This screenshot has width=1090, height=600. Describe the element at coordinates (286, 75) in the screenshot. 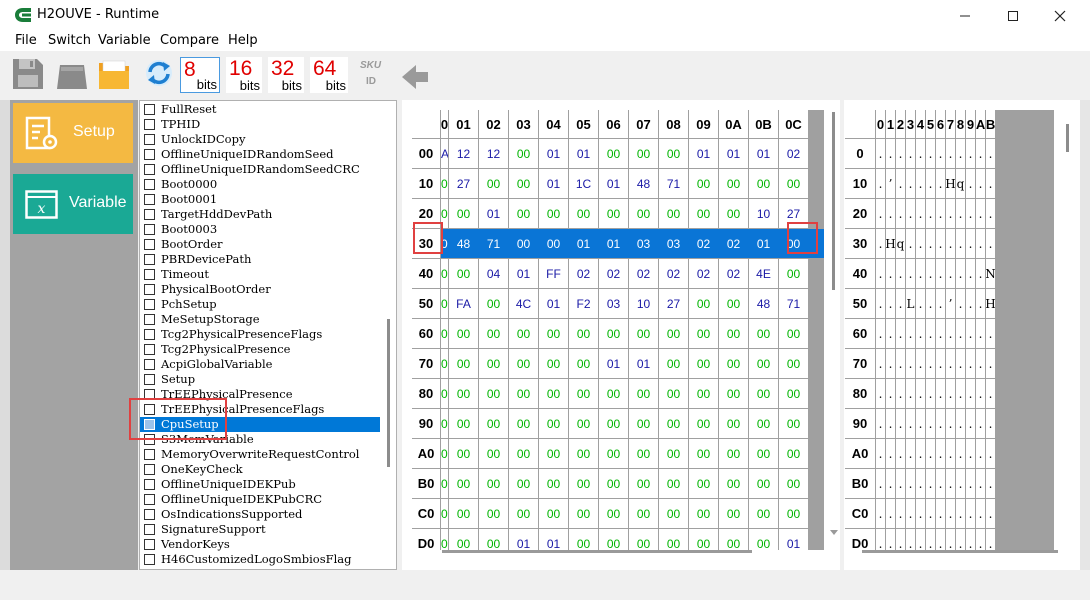

I see `32-bits-button: 32 bits` at that location.